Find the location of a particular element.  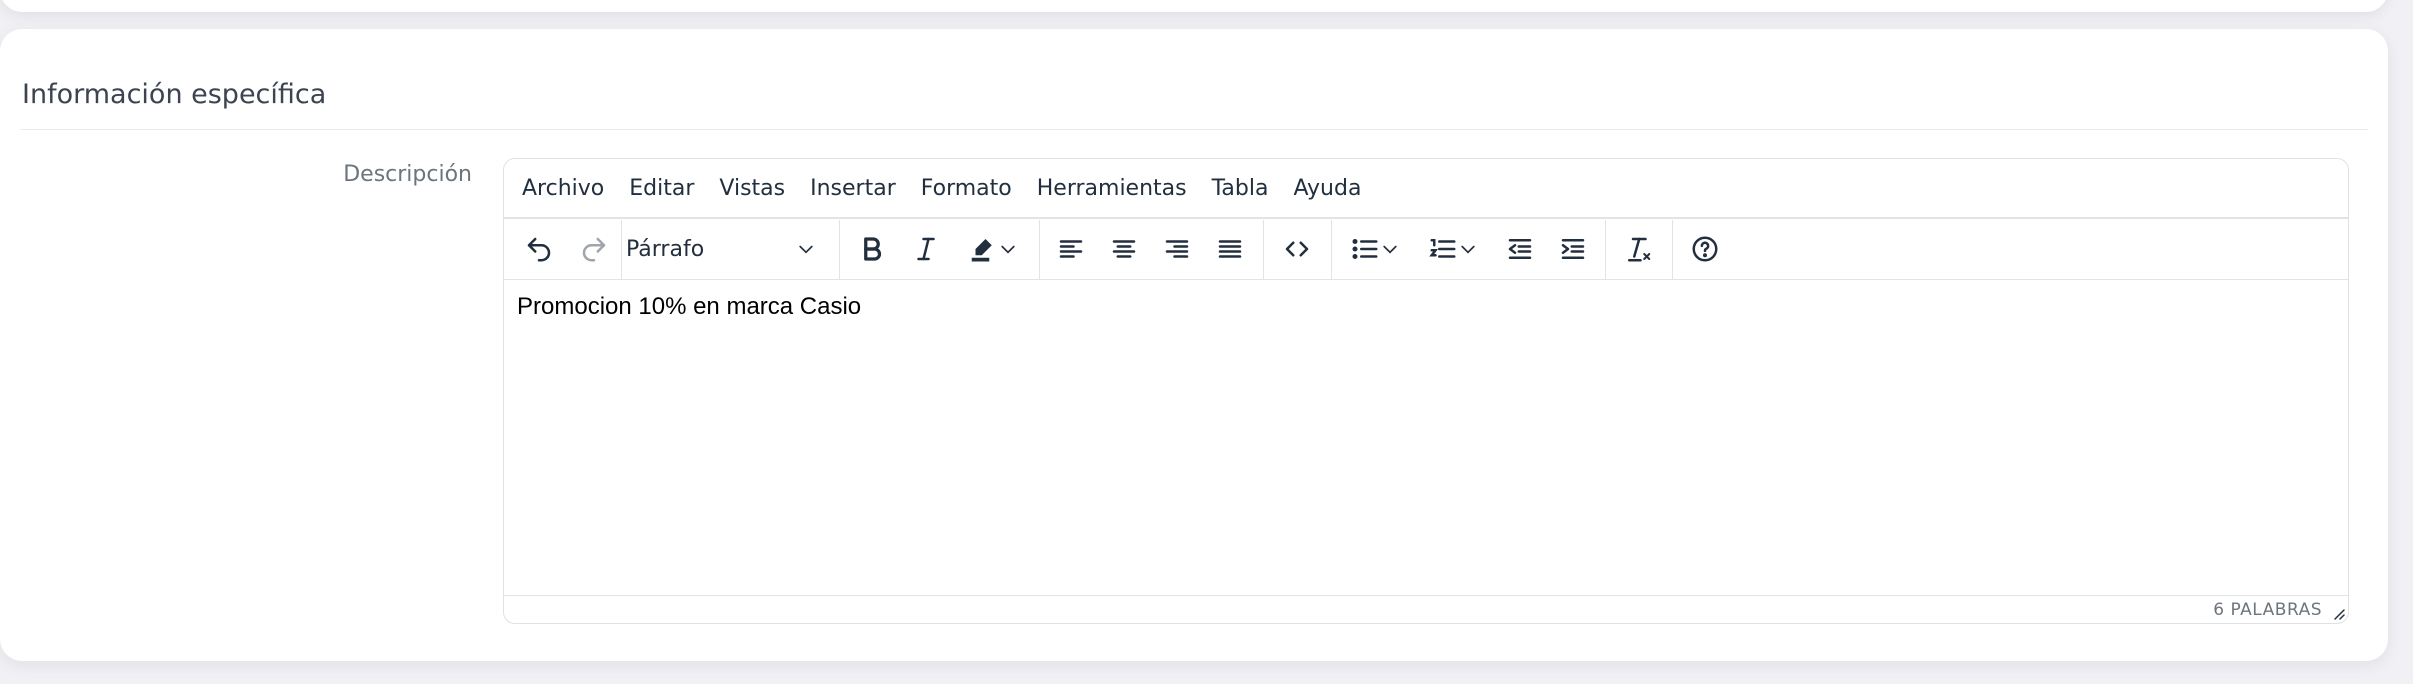

redo-button is located at coordinates (594, 249).